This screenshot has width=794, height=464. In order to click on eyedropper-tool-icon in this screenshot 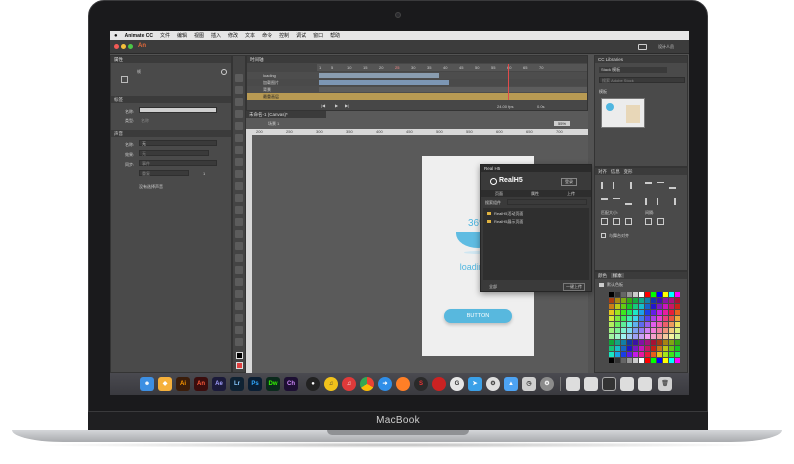, I will do `click(239, 282)`.